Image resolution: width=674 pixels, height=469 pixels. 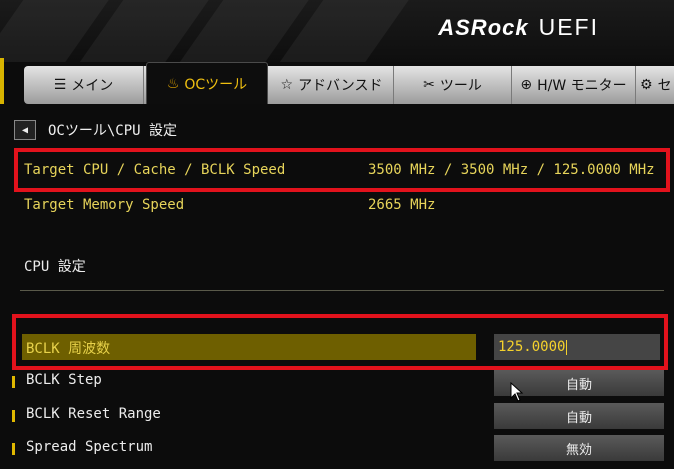 I want to click on section-divider, so click(x=342, y=290).